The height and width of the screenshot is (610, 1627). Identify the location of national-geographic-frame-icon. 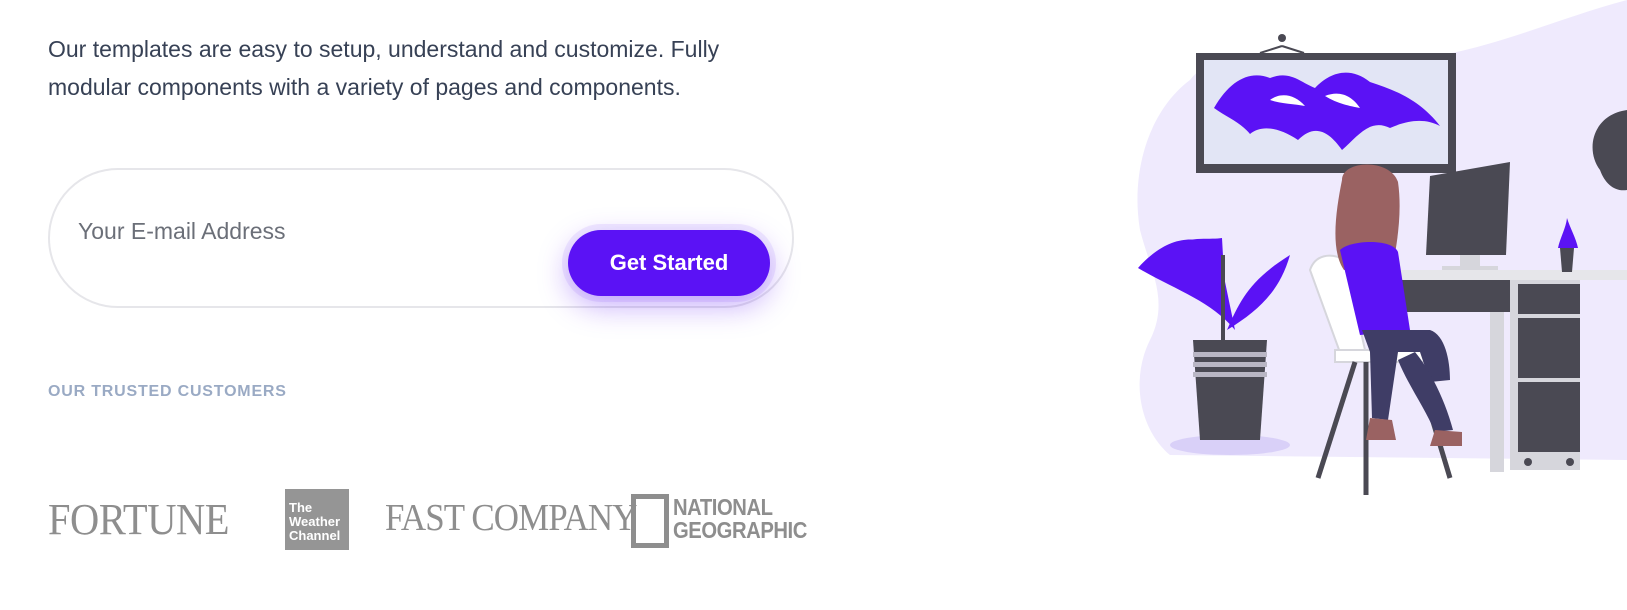
(650, 521).